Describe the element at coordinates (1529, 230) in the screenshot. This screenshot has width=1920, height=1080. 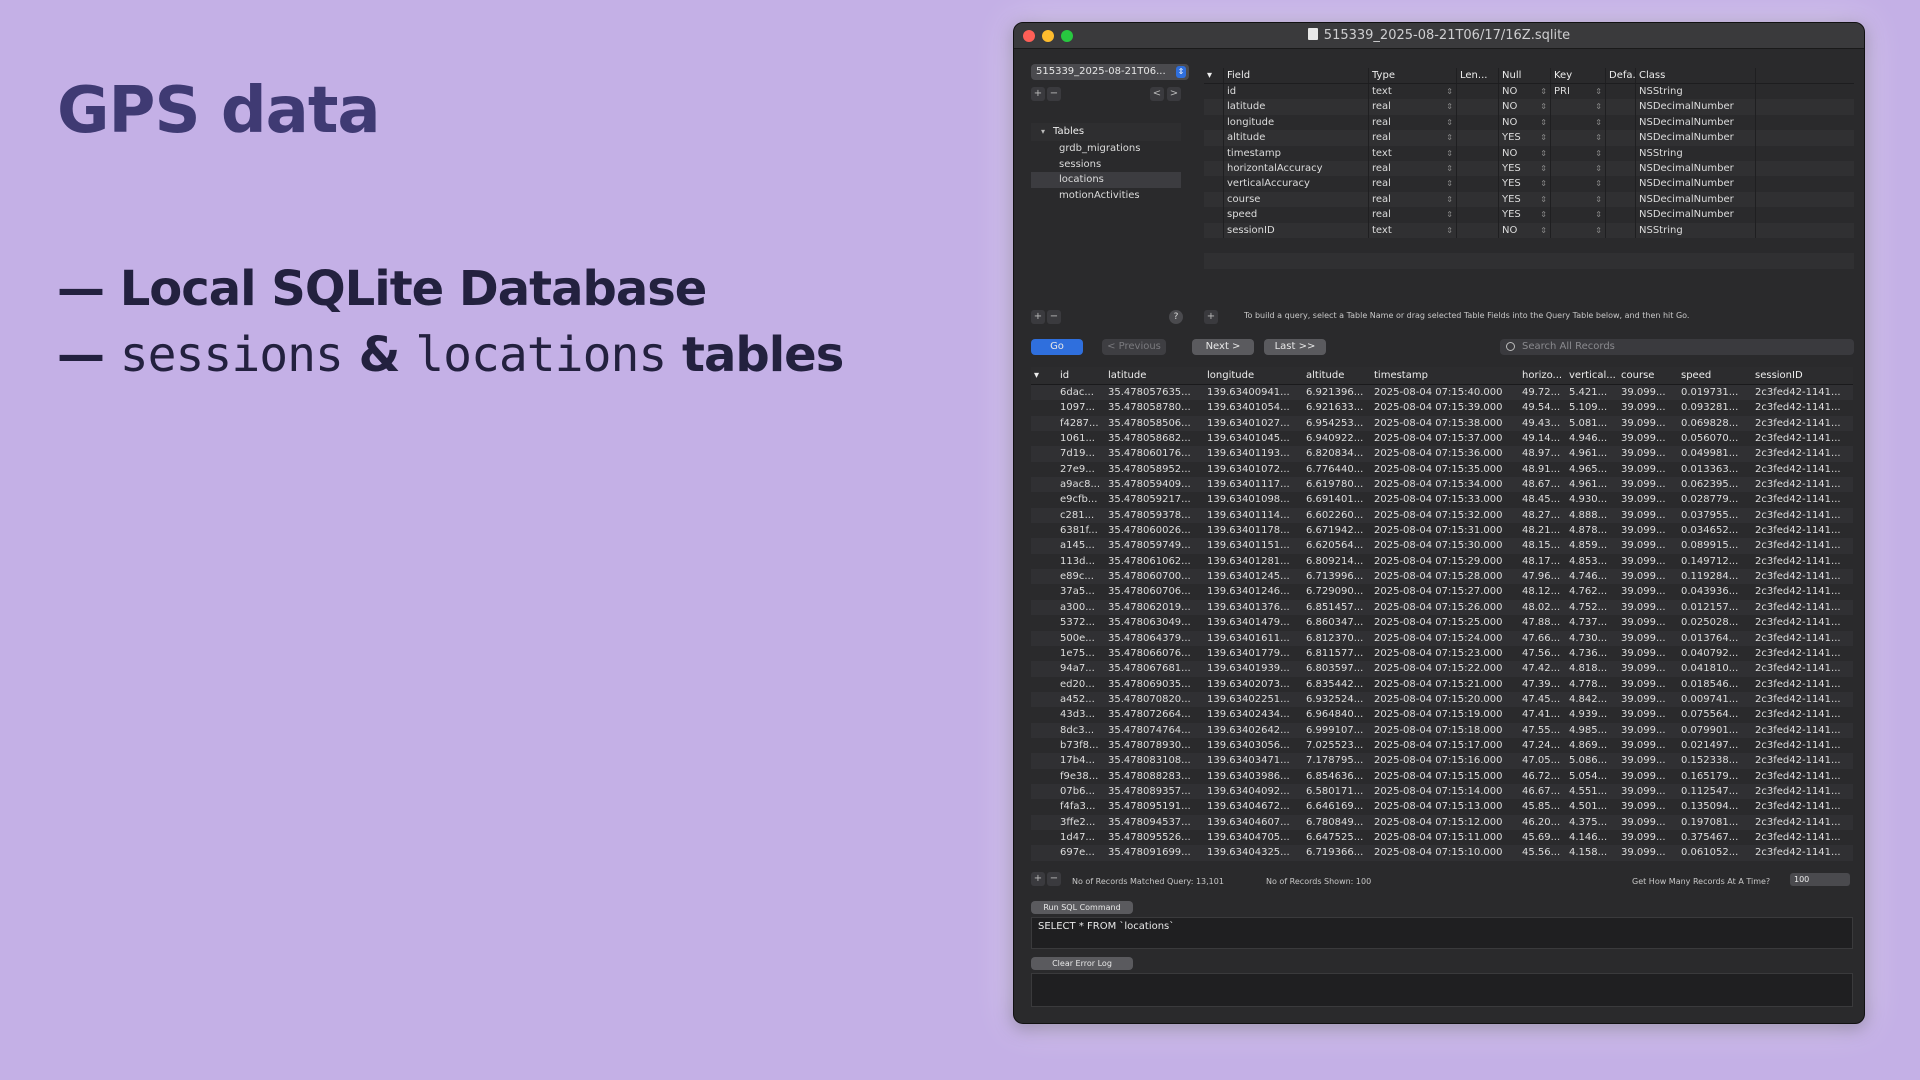
I see `field-row: sessionID text ⇕ NO ⇕ ⇕ NSString` at that location.